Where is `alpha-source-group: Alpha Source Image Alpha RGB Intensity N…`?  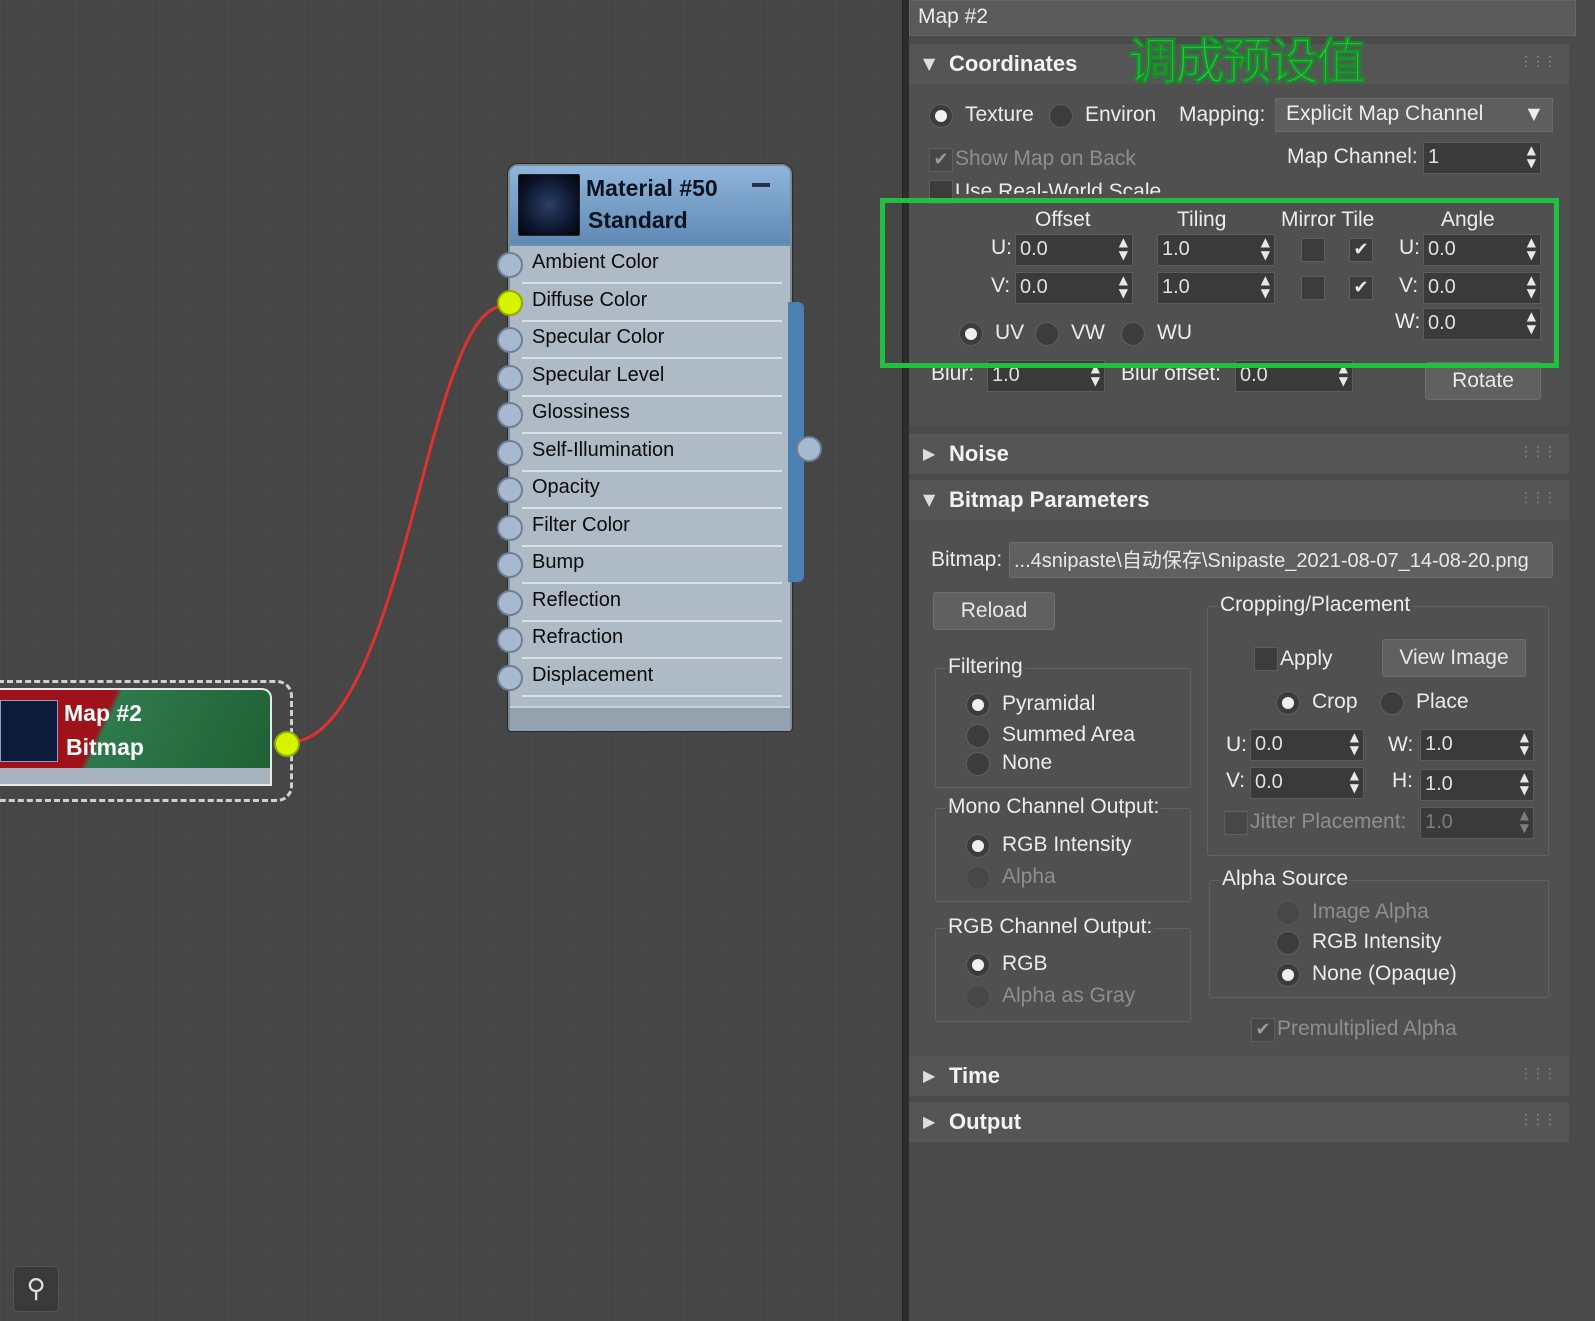
alpha-source-group: Alpha Source Image Alpha RGB Intensity N… is located at coordinates (1379, 932).